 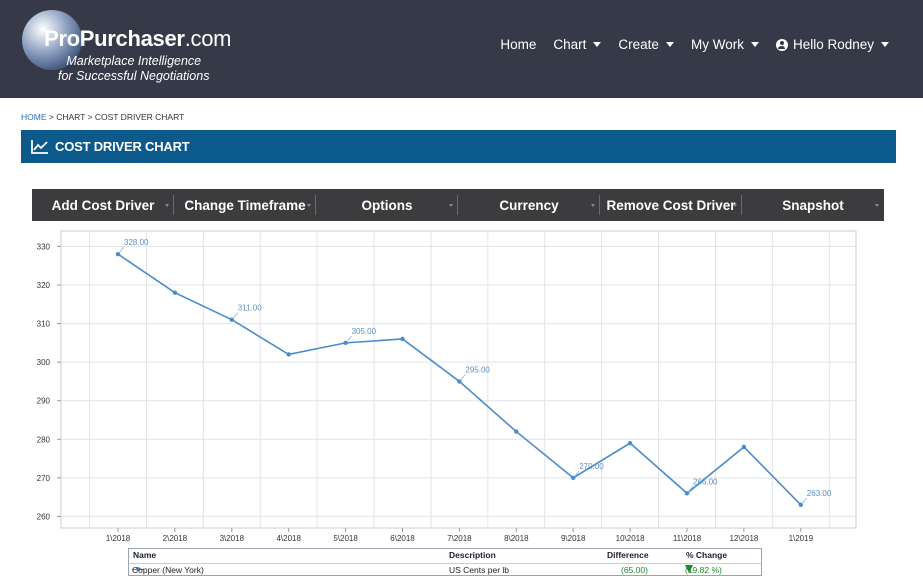 I want to click on currency-button: Currency, so click(x=529, y=205).